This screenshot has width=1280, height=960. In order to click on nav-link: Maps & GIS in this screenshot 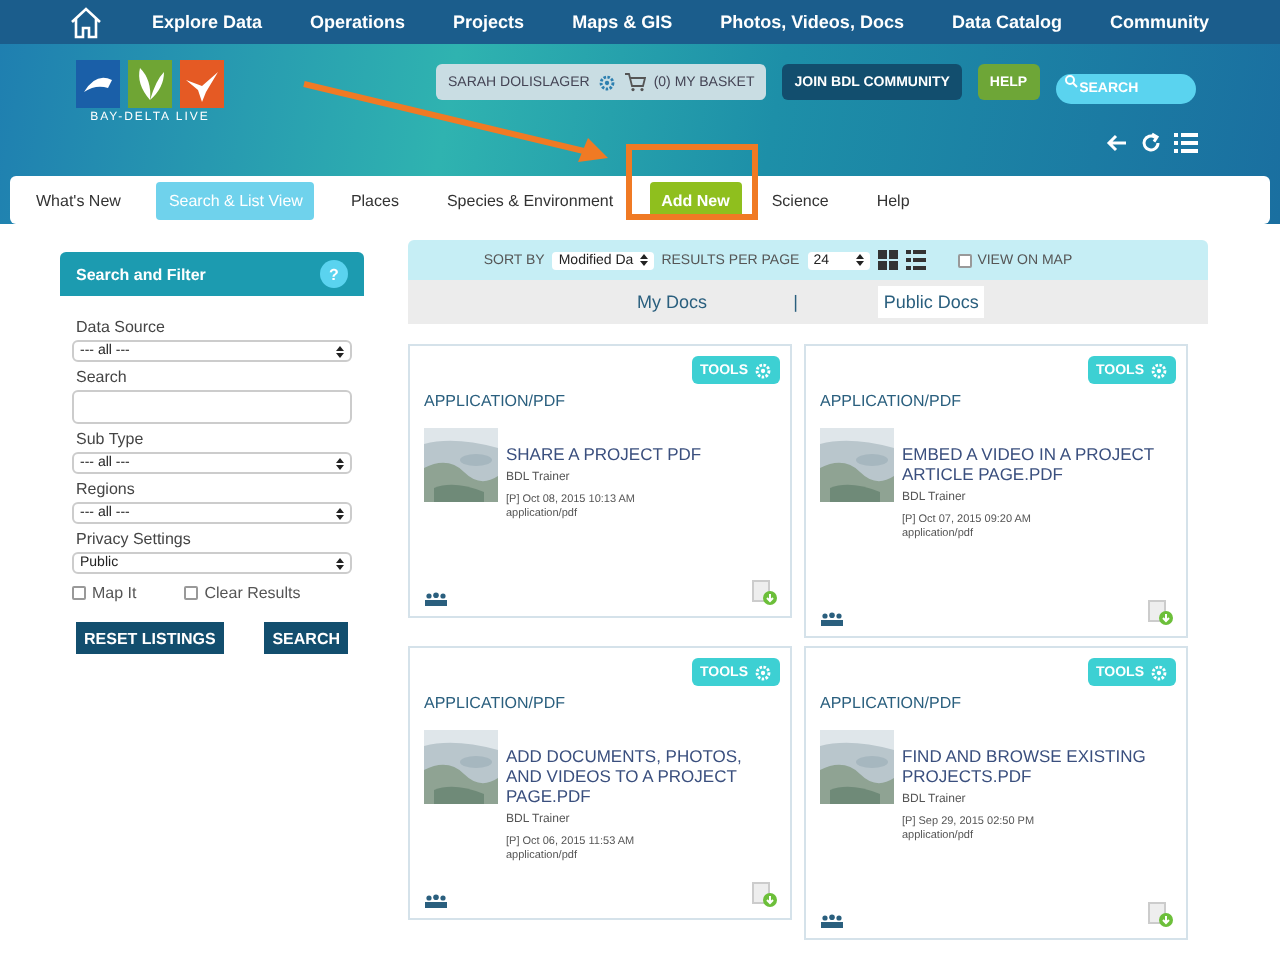, I will do `click(622, 22)`.